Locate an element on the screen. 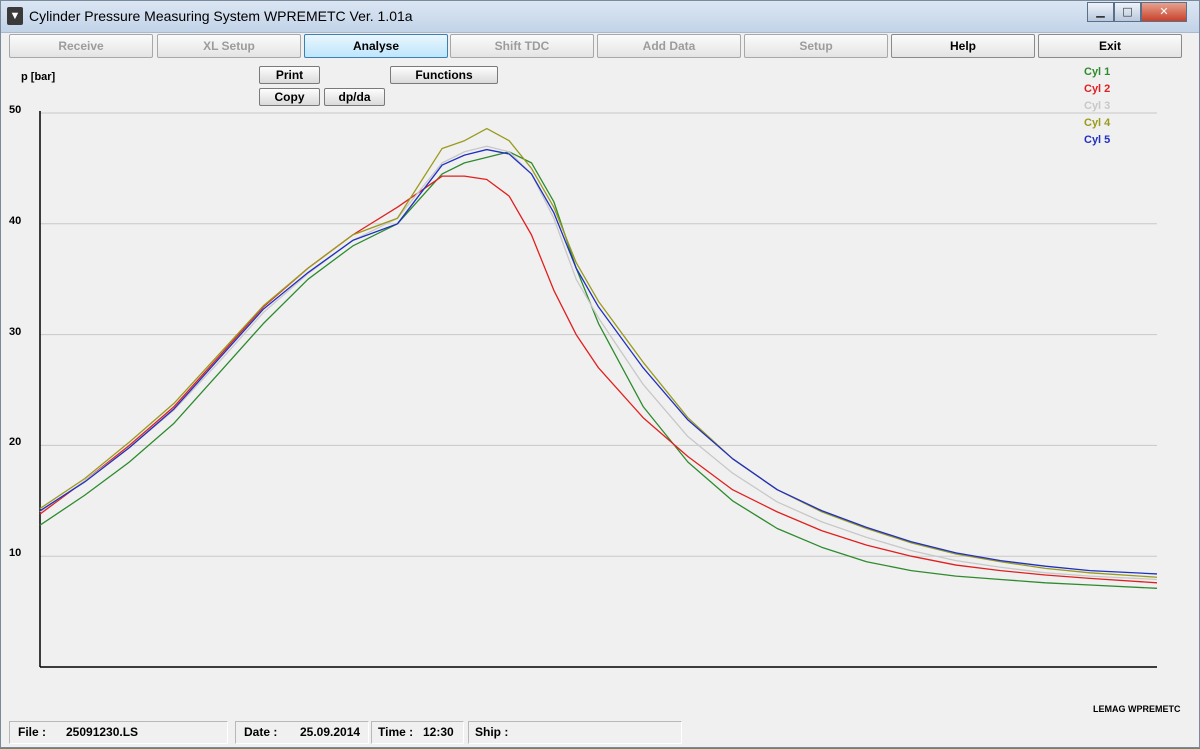 This screenshot has width=1200, height=749. file-value: 25091230.LS is located at coordinates (102, 732).